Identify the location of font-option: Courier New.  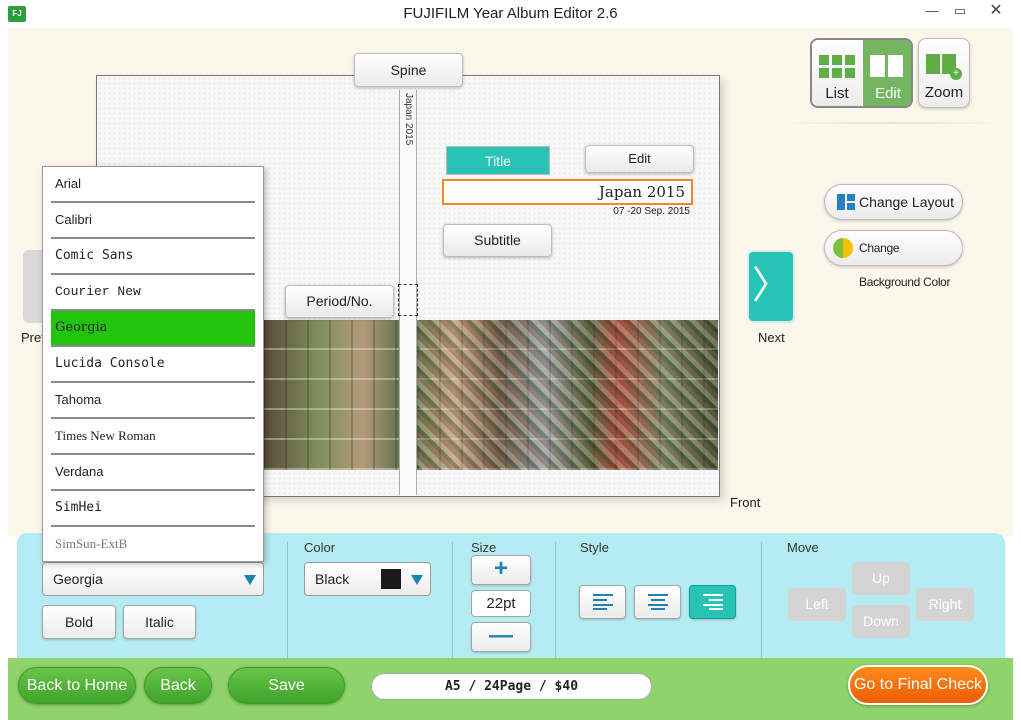
(153, 293).